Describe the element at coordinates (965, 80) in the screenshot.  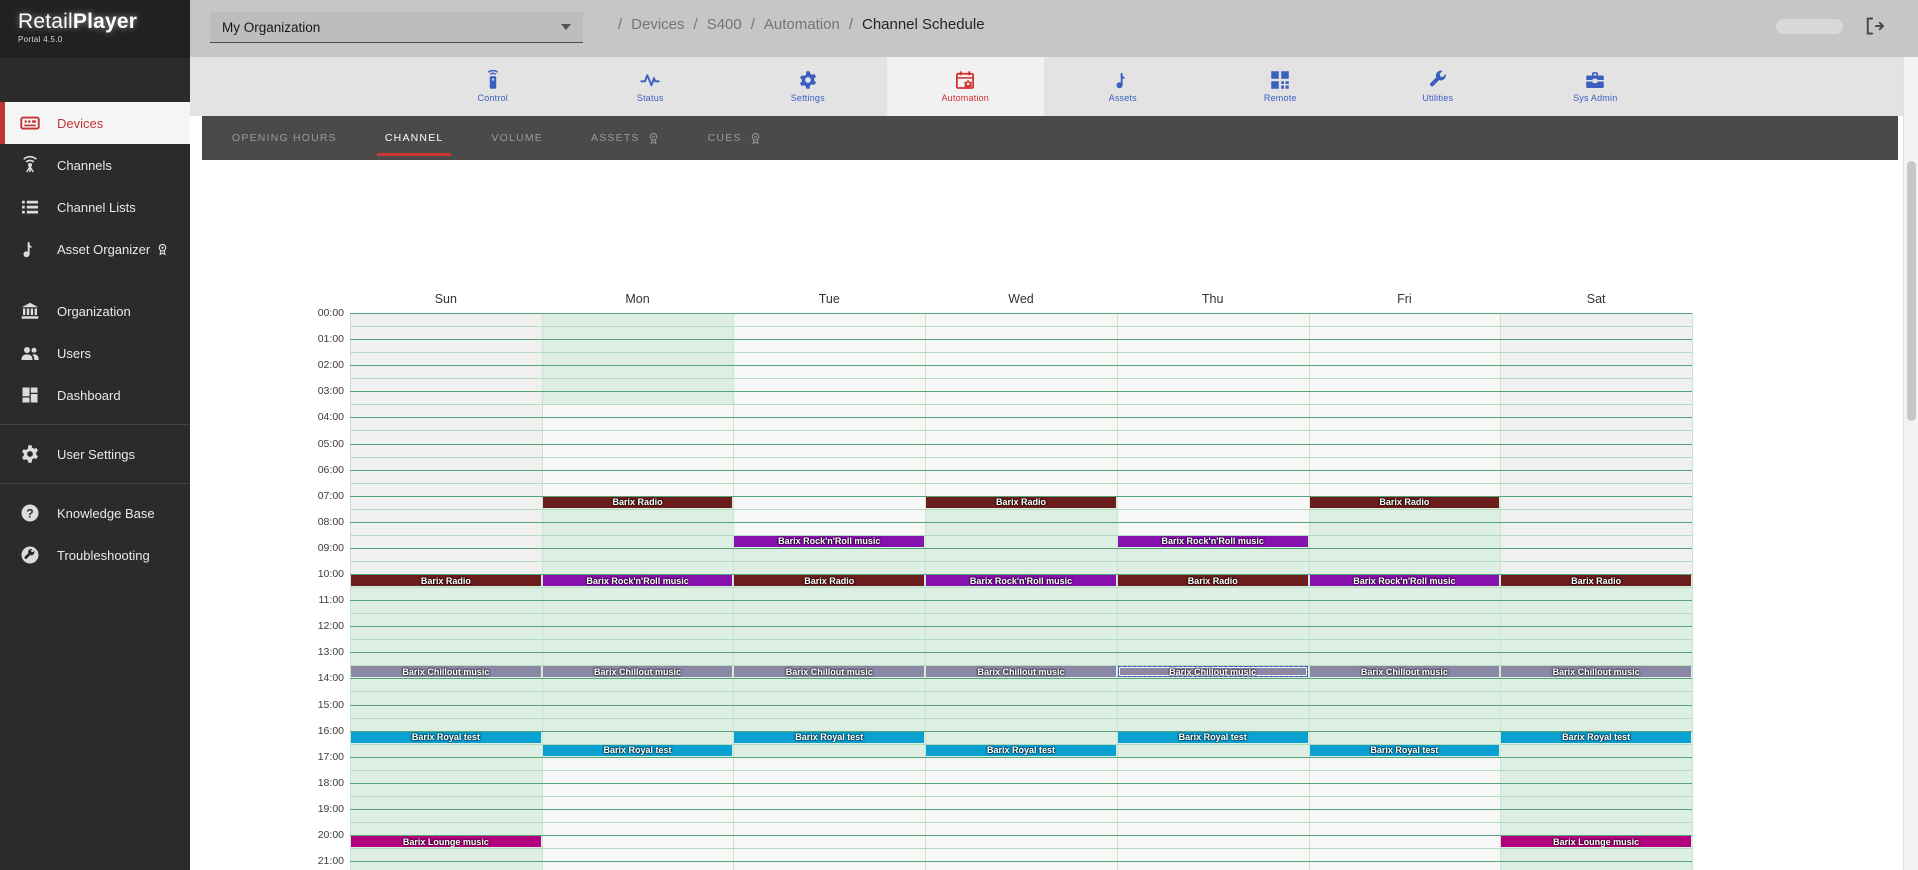
I see `automation-icon` at that location.